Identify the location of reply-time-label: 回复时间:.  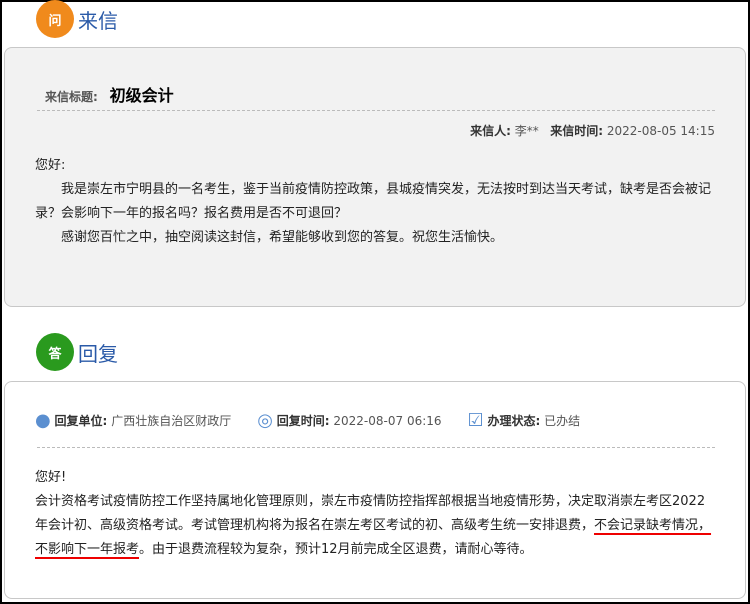
(303, 421).